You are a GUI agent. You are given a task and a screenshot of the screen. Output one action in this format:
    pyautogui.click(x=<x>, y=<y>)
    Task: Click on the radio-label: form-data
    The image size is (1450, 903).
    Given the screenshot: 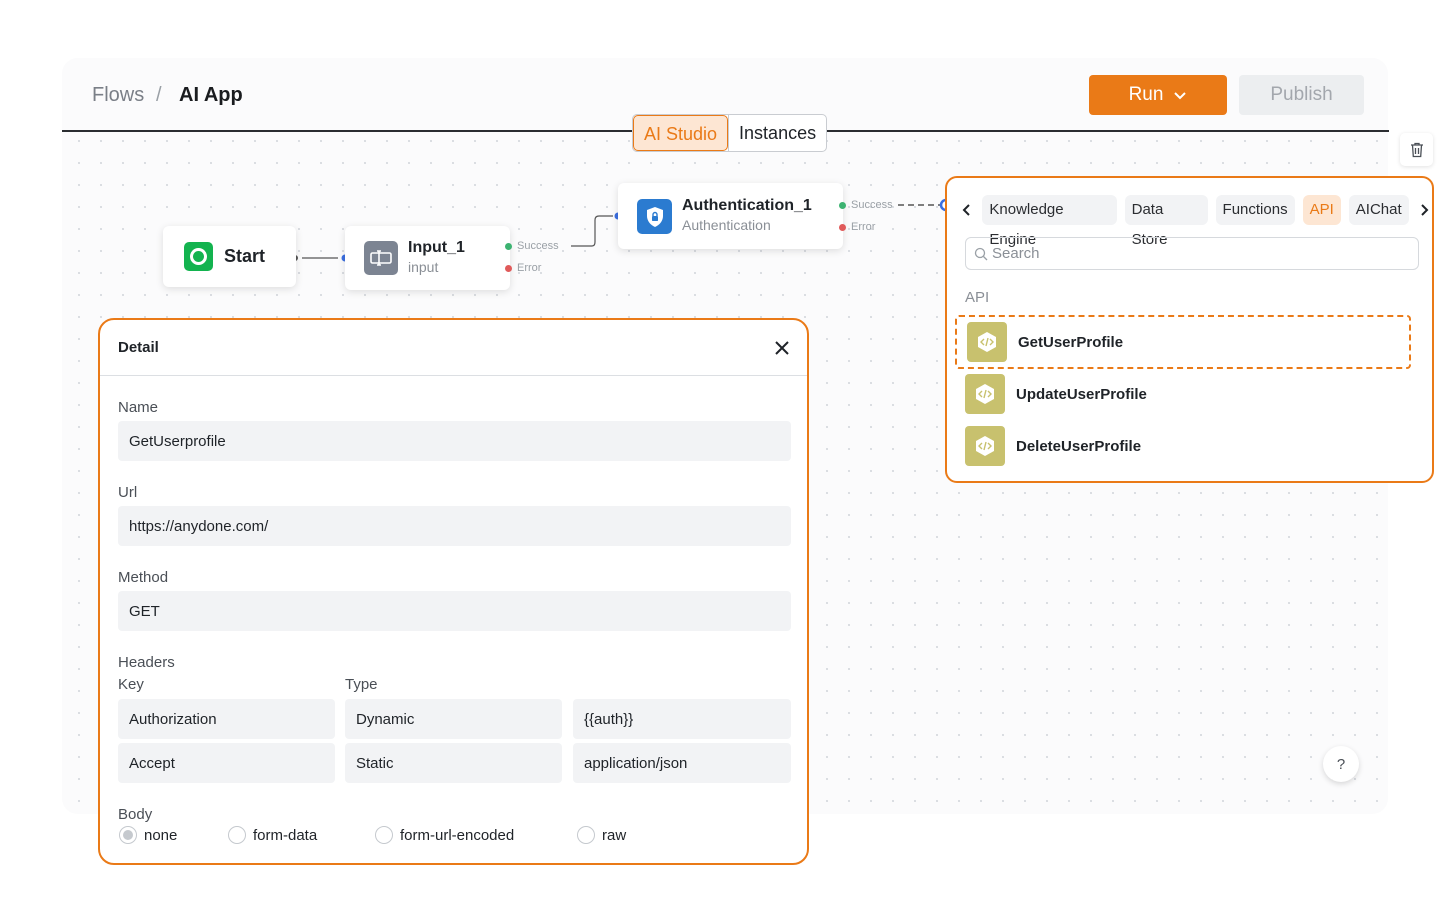 What is the action you would take?
    pyautogui.click(x=285, y=835)
    